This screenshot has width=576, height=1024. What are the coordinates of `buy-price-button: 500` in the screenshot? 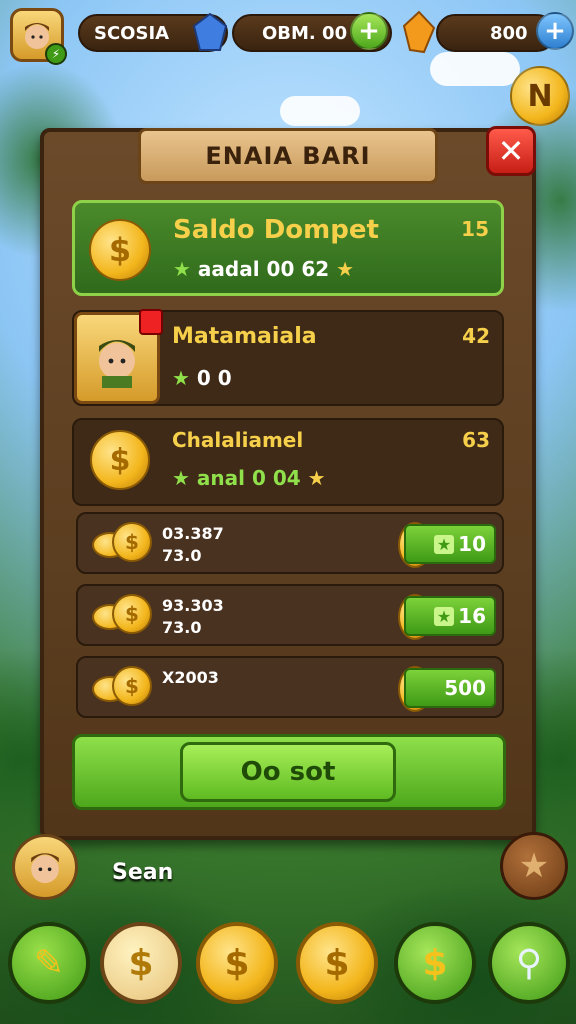 It's located at (450, 688).